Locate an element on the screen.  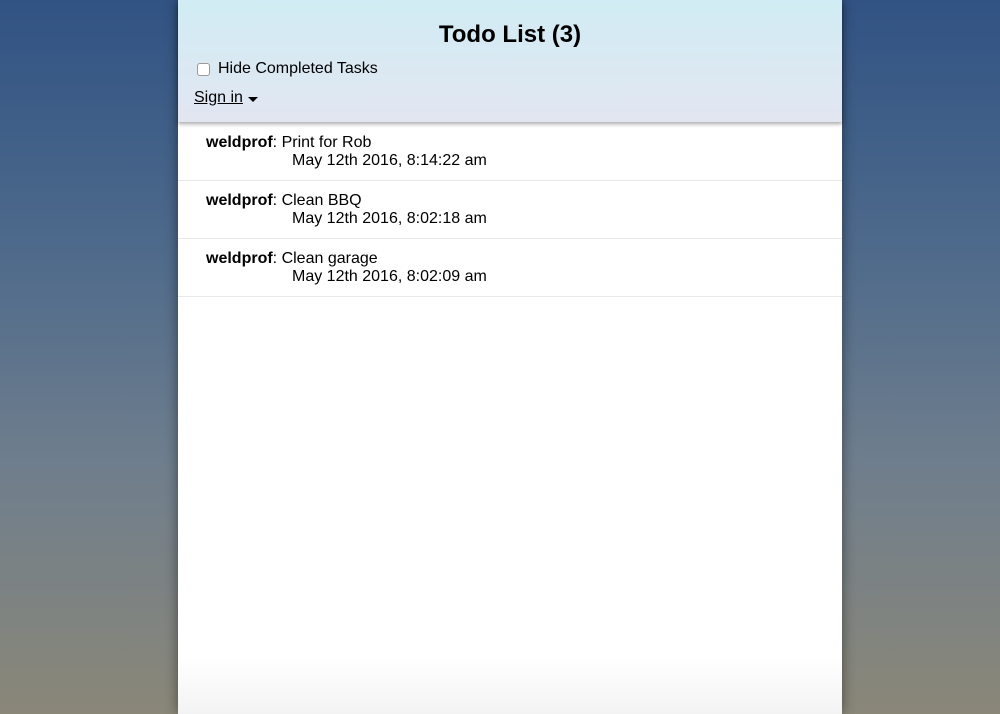
signin-label: Sign in is located at coordinates (218, 98).